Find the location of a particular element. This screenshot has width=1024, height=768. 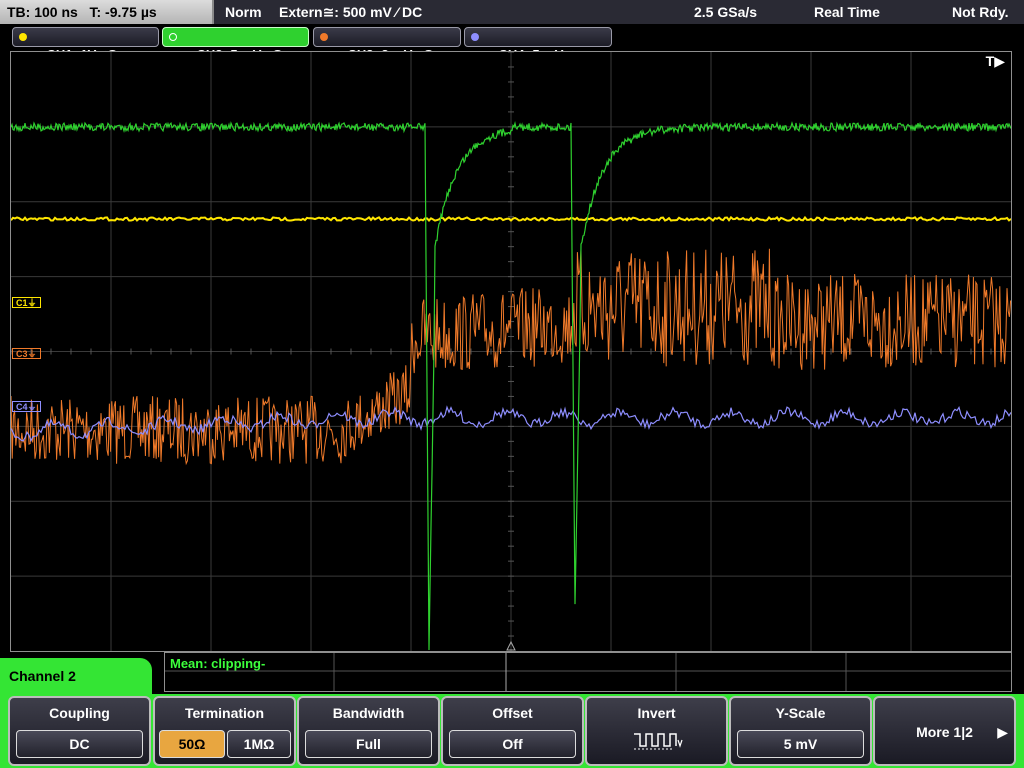

offset-softkey: Offset Off is located at coordinates (512, 731).